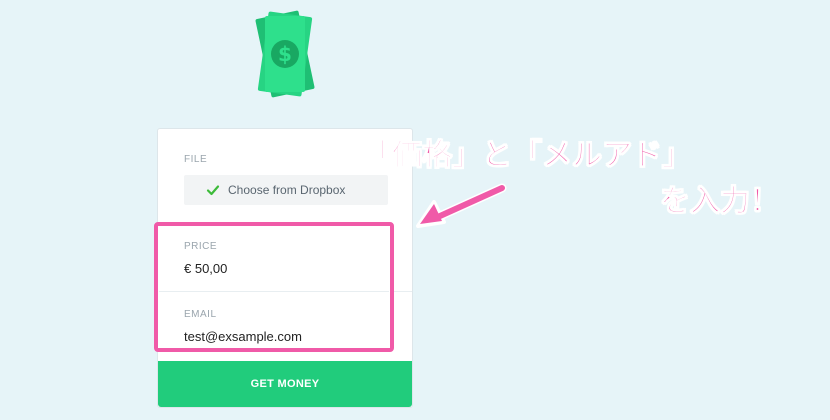 The height and width of the screenshot is (420, 830). I want to click on annotation-text-line2: を入力！, so click(720, 202).